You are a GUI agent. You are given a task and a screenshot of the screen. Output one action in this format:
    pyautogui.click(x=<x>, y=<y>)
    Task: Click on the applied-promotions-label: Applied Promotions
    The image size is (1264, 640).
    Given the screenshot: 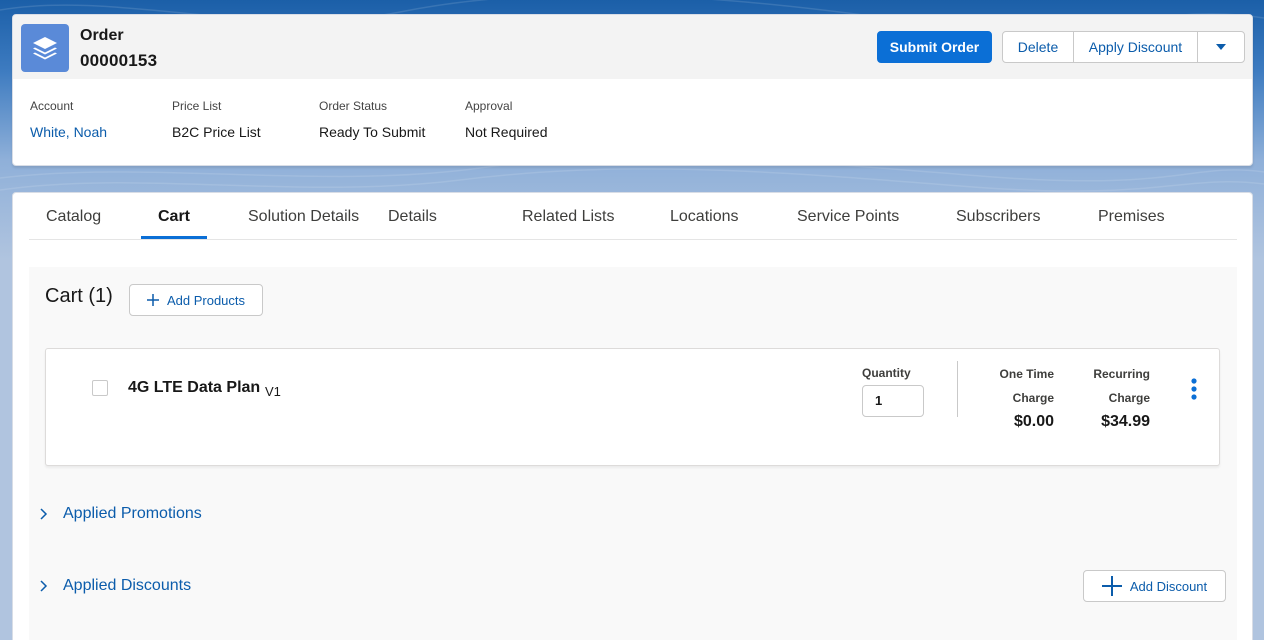 What is the action you would take?
    pyautogui.click(x=132, y=513)
    